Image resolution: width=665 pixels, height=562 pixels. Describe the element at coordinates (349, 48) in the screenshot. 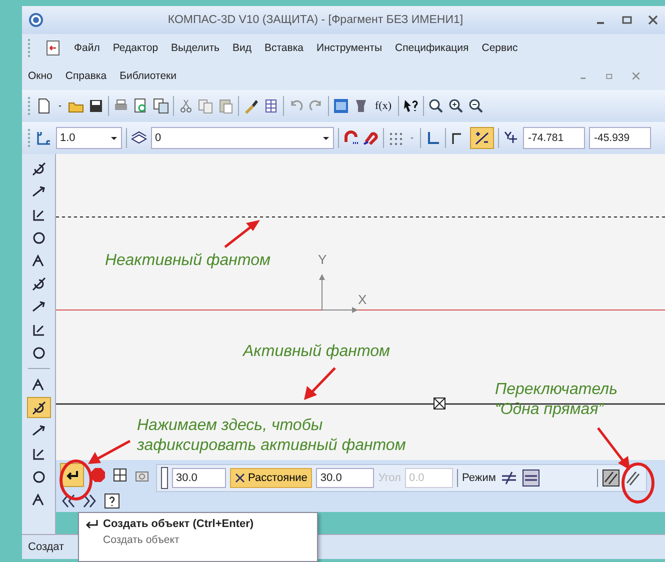

I see `menu-item: Инструменты` at that location.